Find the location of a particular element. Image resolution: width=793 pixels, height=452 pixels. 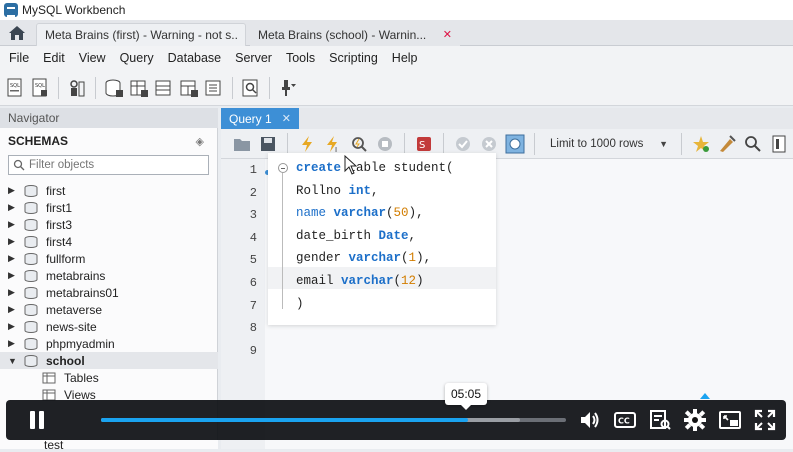

schema-item-first3: ▶ first3 is located at coordinates (109, 224).